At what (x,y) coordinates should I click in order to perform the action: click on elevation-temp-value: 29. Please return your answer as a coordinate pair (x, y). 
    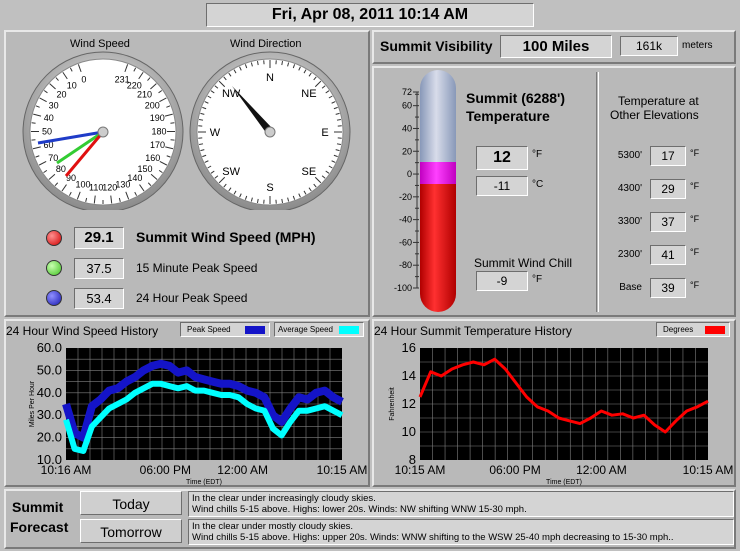
    Looking at the image, I should click on (668, 189).